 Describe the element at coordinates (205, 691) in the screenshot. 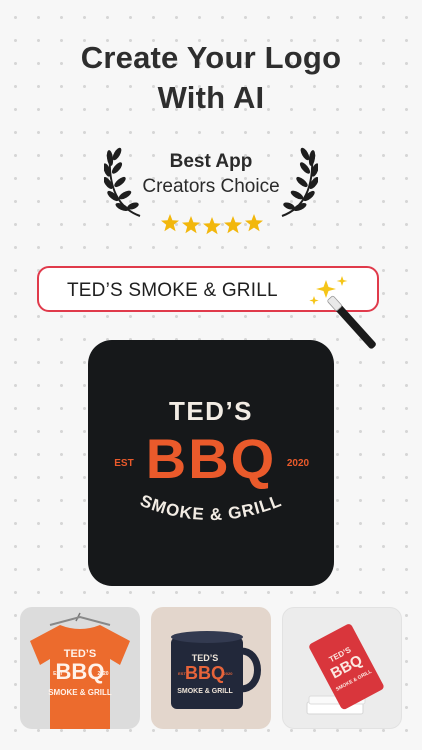

I see `mug-bottom-text: SMOKE & GRILL` at that location.